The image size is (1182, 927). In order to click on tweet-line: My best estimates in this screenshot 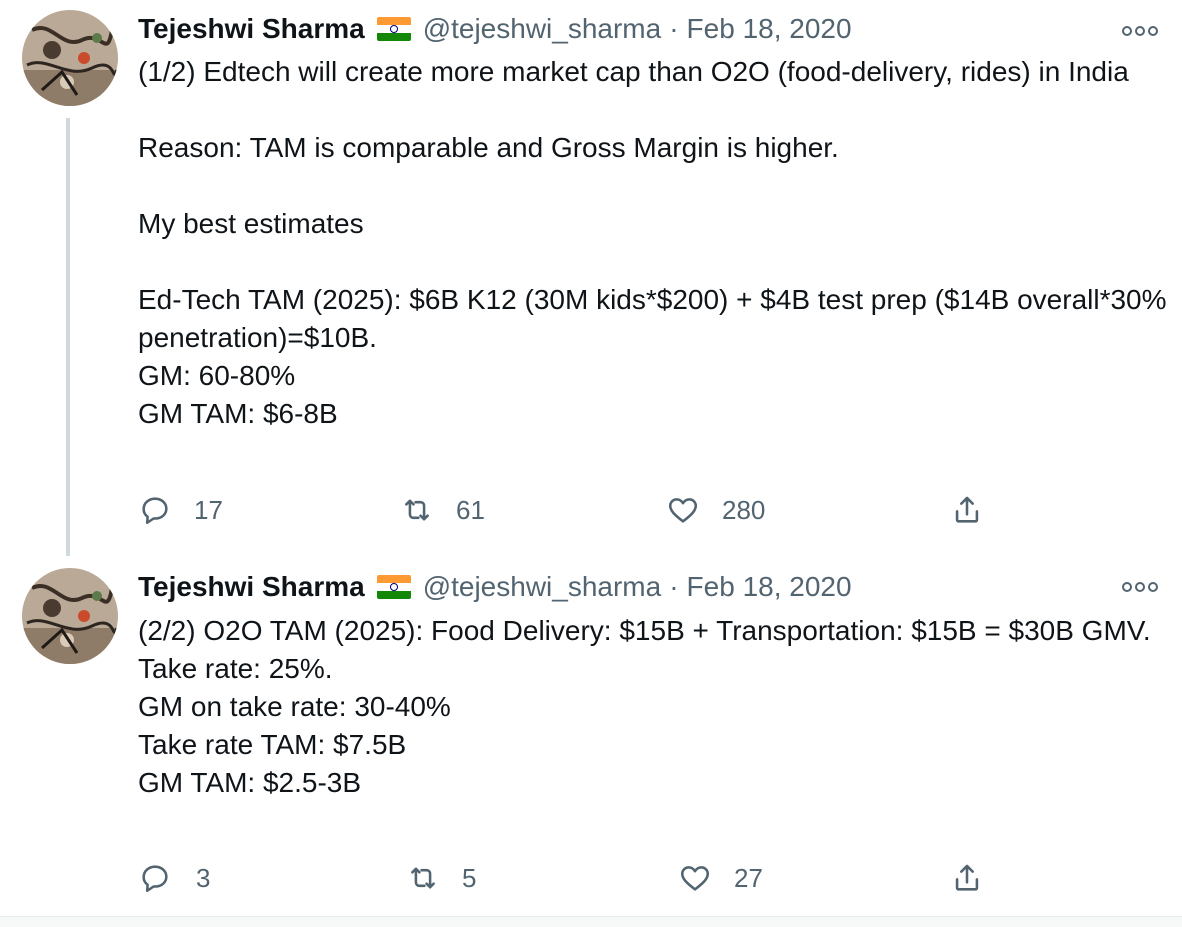, I will do `click(251, 223)`.